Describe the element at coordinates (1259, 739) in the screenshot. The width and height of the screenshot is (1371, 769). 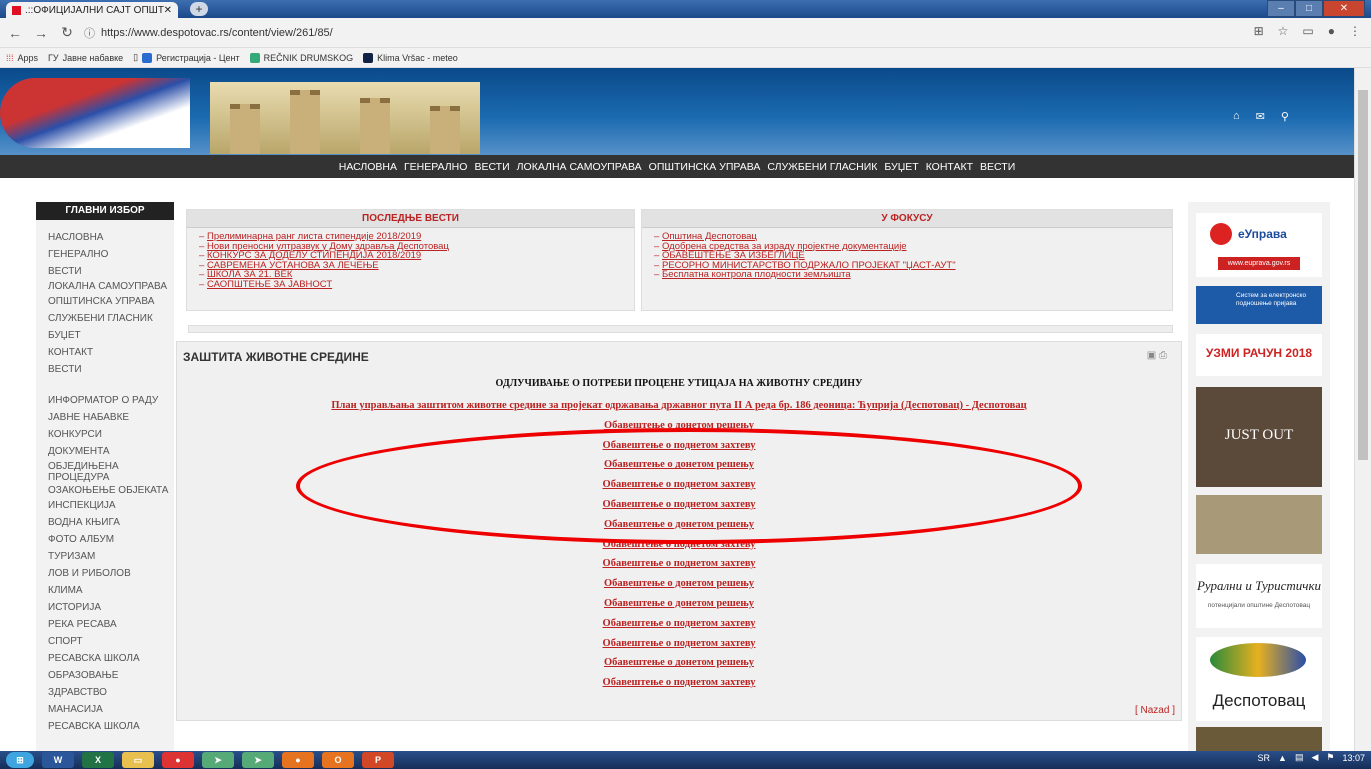
I see `more-banner` at that location.